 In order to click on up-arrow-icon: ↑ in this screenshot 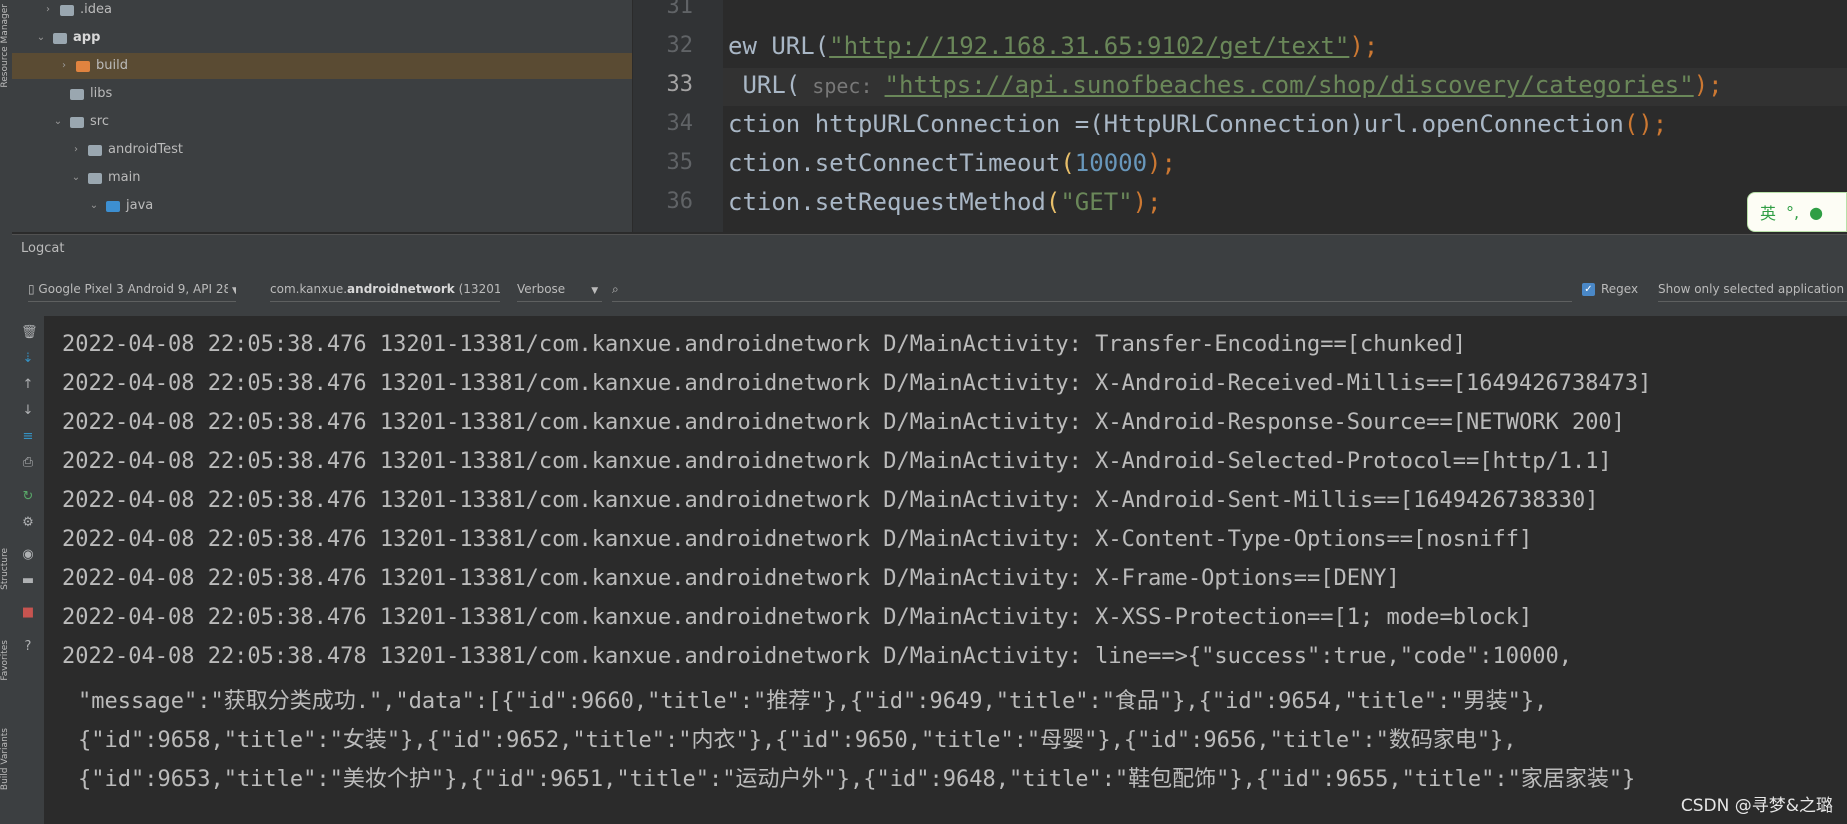, I will do `click(28, 385)`.